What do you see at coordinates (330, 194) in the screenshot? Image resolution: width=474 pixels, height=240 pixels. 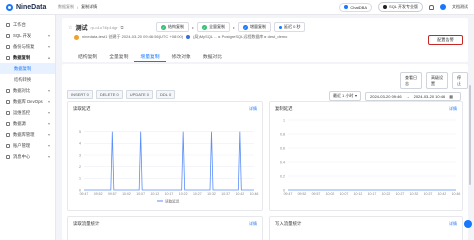 I see `x-tick-label: 10:02` at bounding box center [330, 194].